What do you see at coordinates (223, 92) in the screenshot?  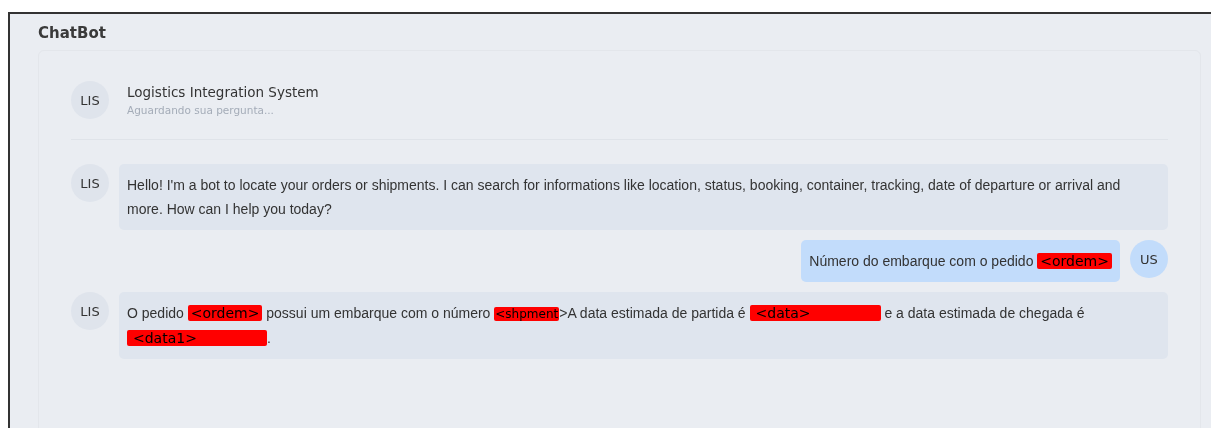 I see `bot-name: Logistics Integration System` at bounding box center [223, 92].